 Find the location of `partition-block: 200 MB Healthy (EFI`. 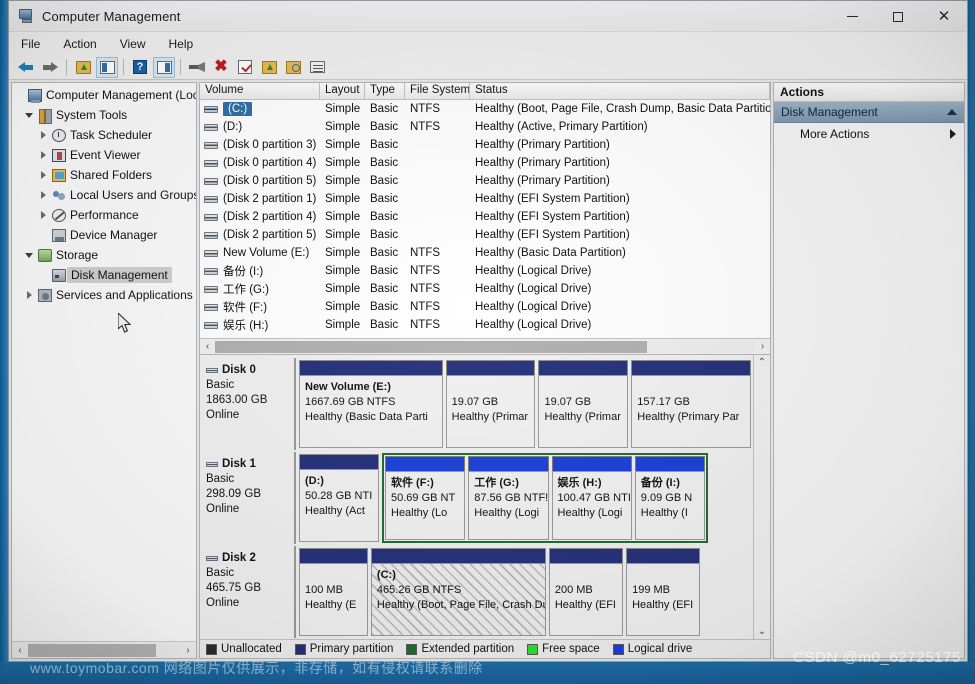

partition-block: 200 MB Healthy (EFI is located at coordinates (586, 592).